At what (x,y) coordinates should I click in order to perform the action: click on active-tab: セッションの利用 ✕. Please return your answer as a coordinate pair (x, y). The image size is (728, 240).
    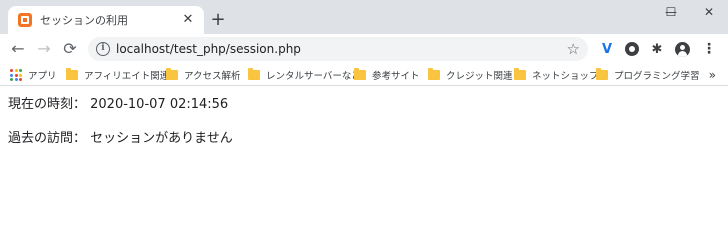
    Looking at the image, I should click on (106, 20).